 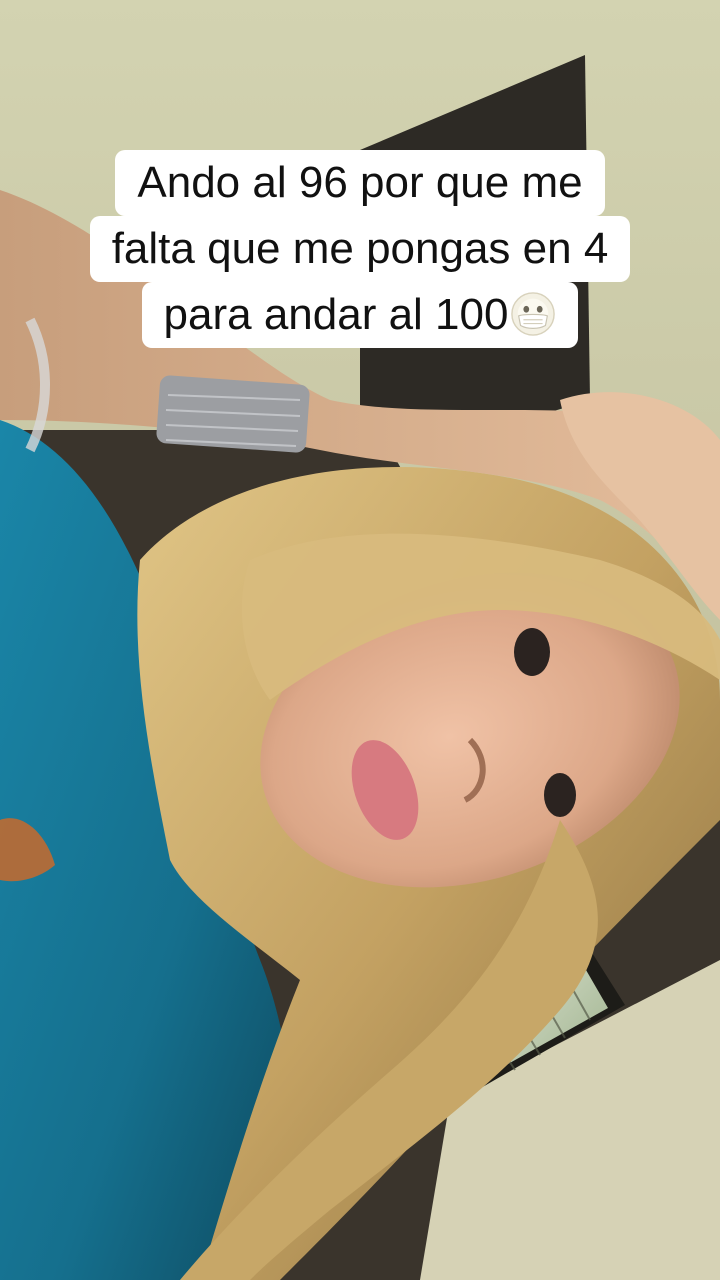 I want to click on caption-line-2: falta que me pongas en 4, so click(x=360, y=249).